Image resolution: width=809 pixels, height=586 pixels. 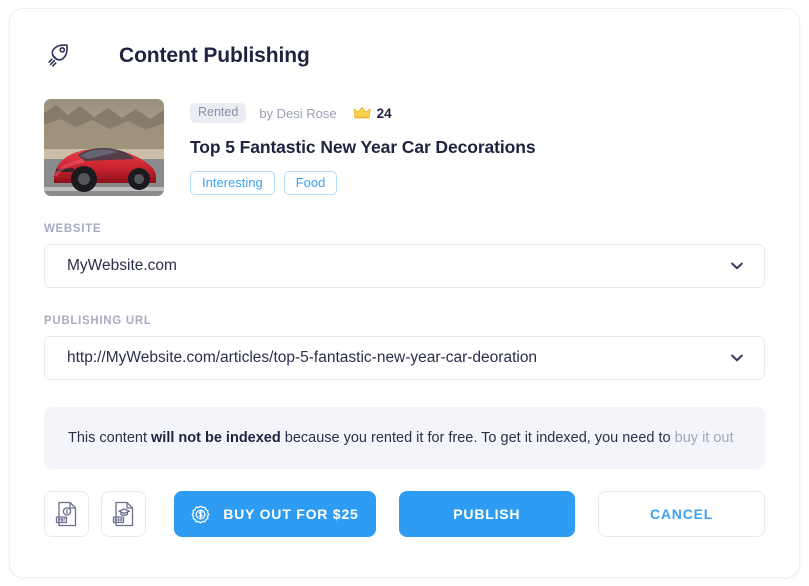 I want to click on pdf-file-icon, so click(x=65, y=514).